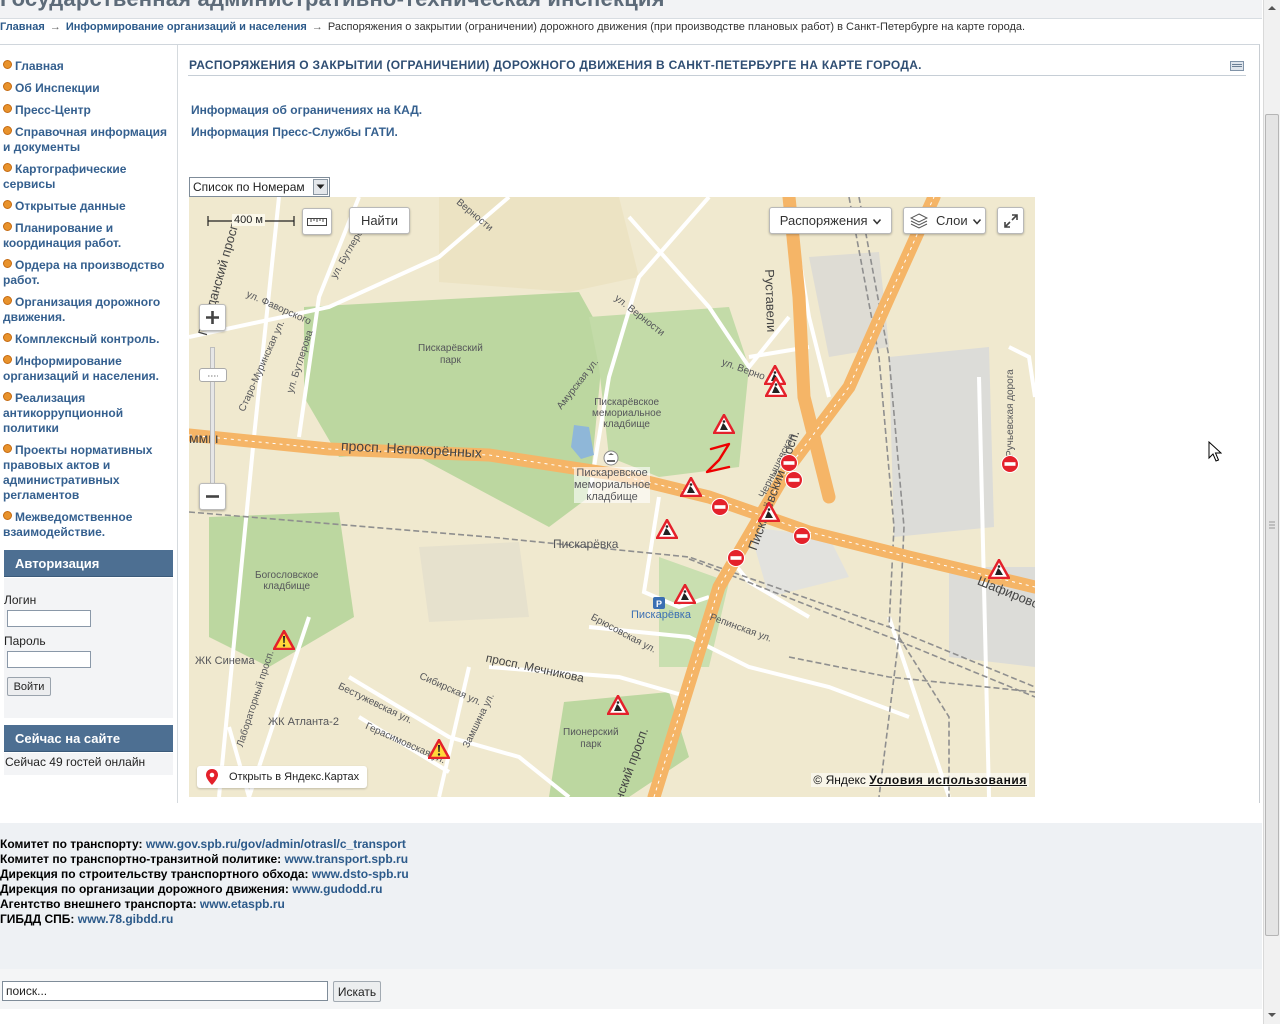  What do you see at coordinates (379, 220) in the screenshot?
I see `find-button: Найти` at bounding box center [379, 220].